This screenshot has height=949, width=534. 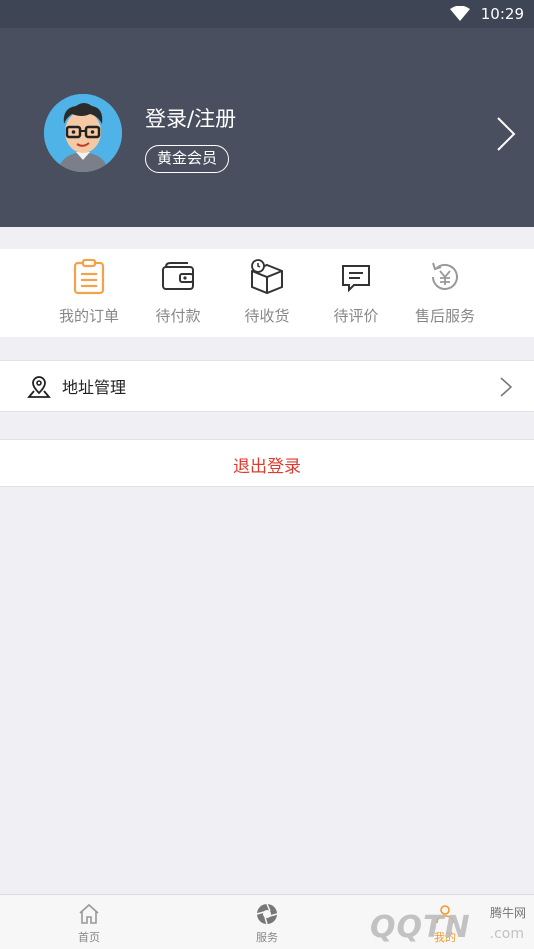 I want to click on avatar-illustration, so click(x=83, y=133).